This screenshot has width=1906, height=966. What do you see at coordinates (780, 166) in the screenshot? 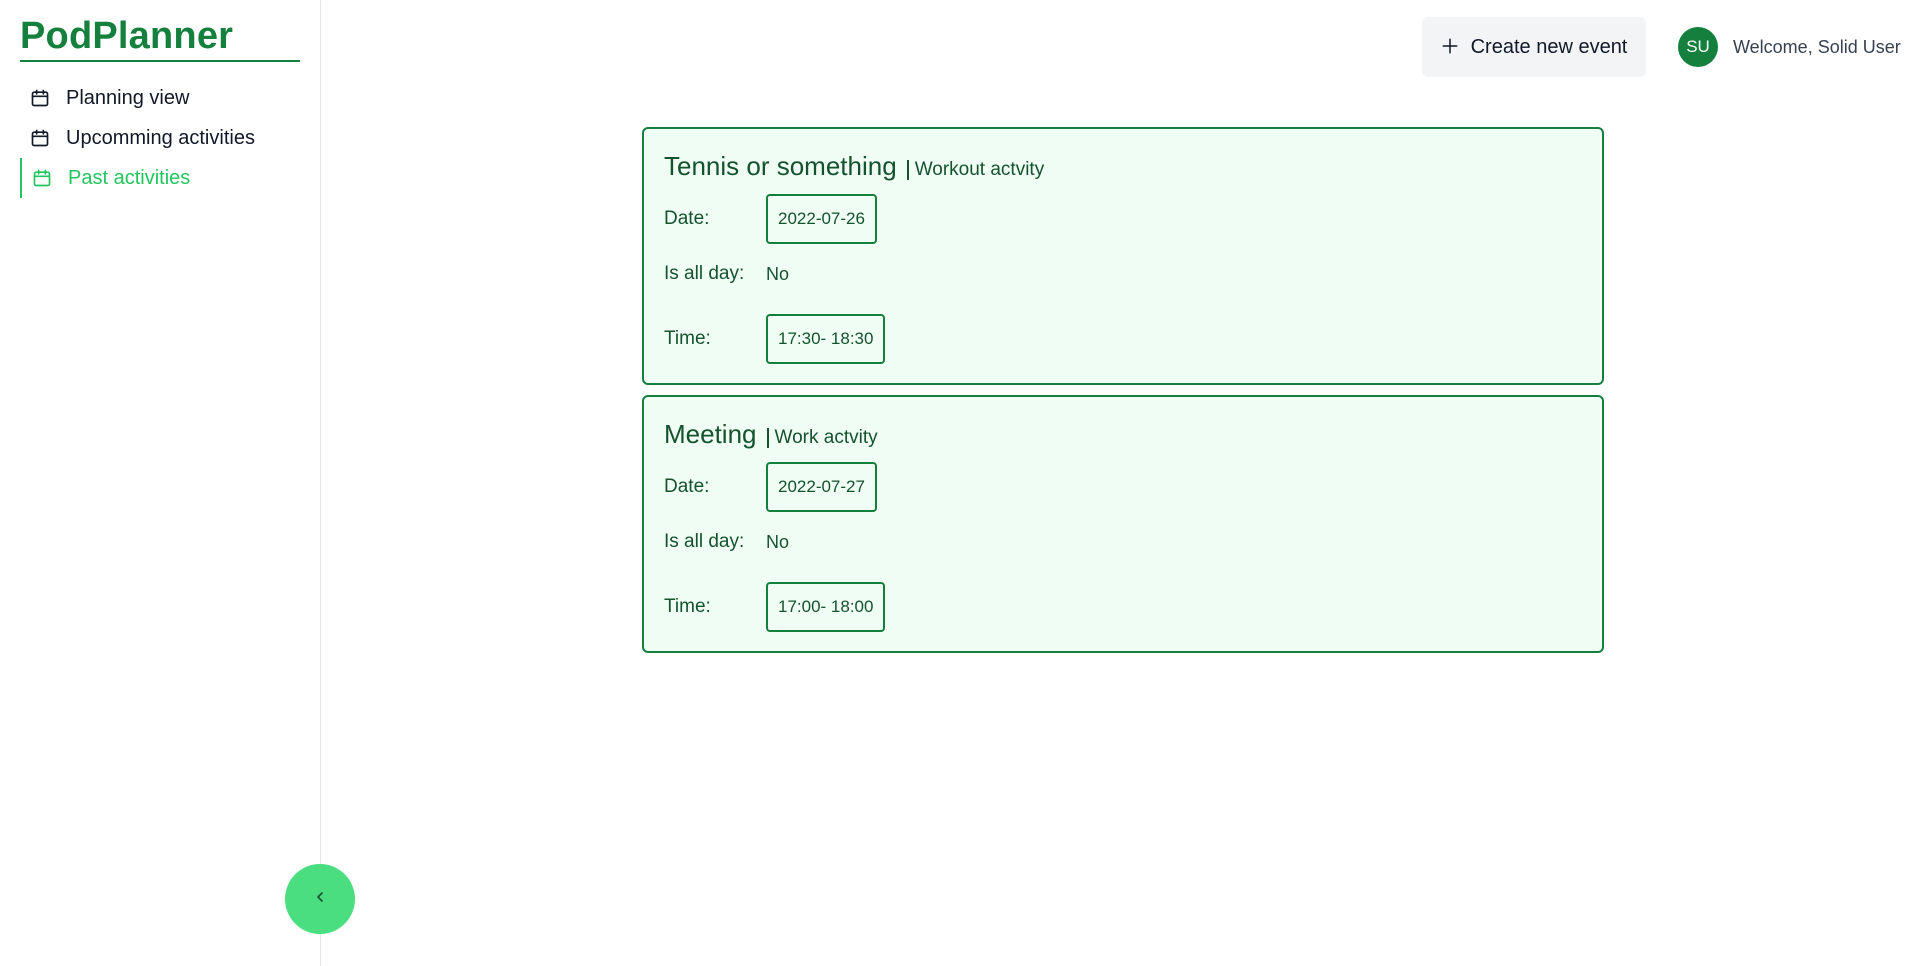
I see `event-title: Tennis or something` at bounding box center [780, 166].